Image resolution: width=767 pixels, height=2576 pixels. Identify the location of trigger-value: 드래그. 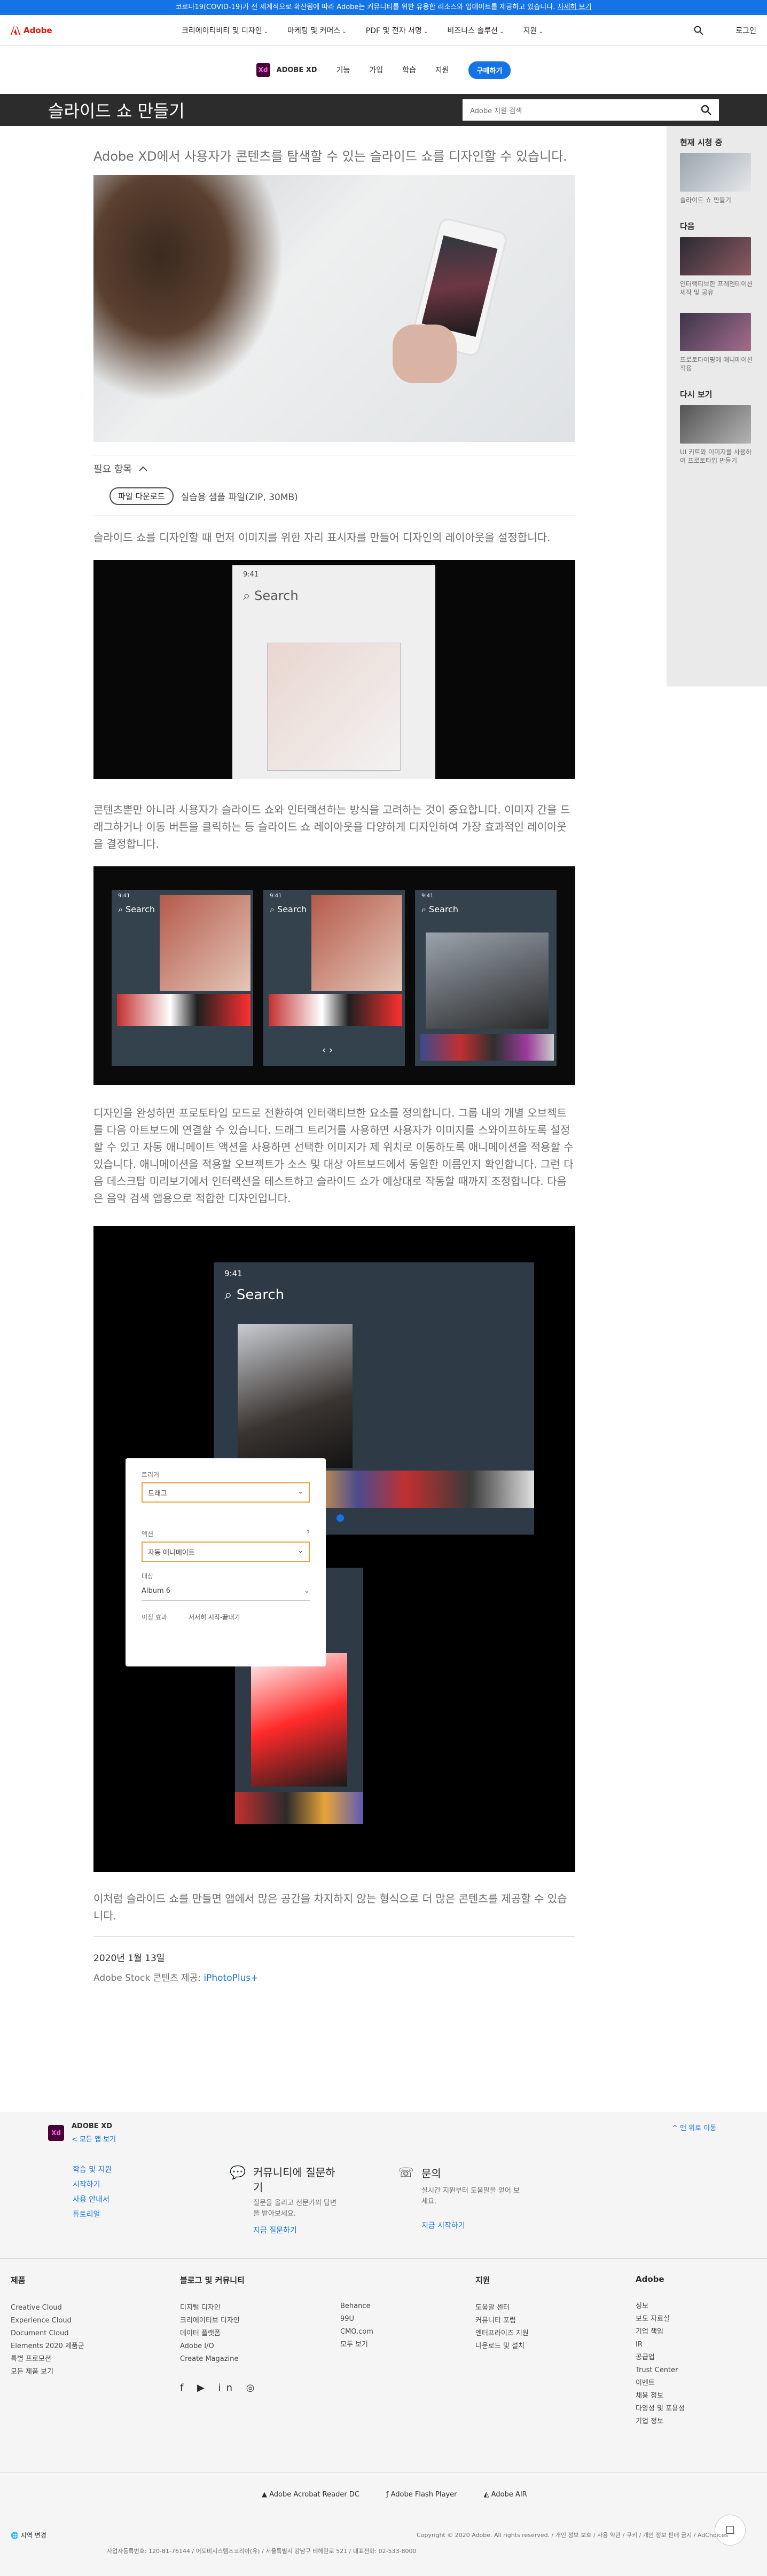
(157, 1494).